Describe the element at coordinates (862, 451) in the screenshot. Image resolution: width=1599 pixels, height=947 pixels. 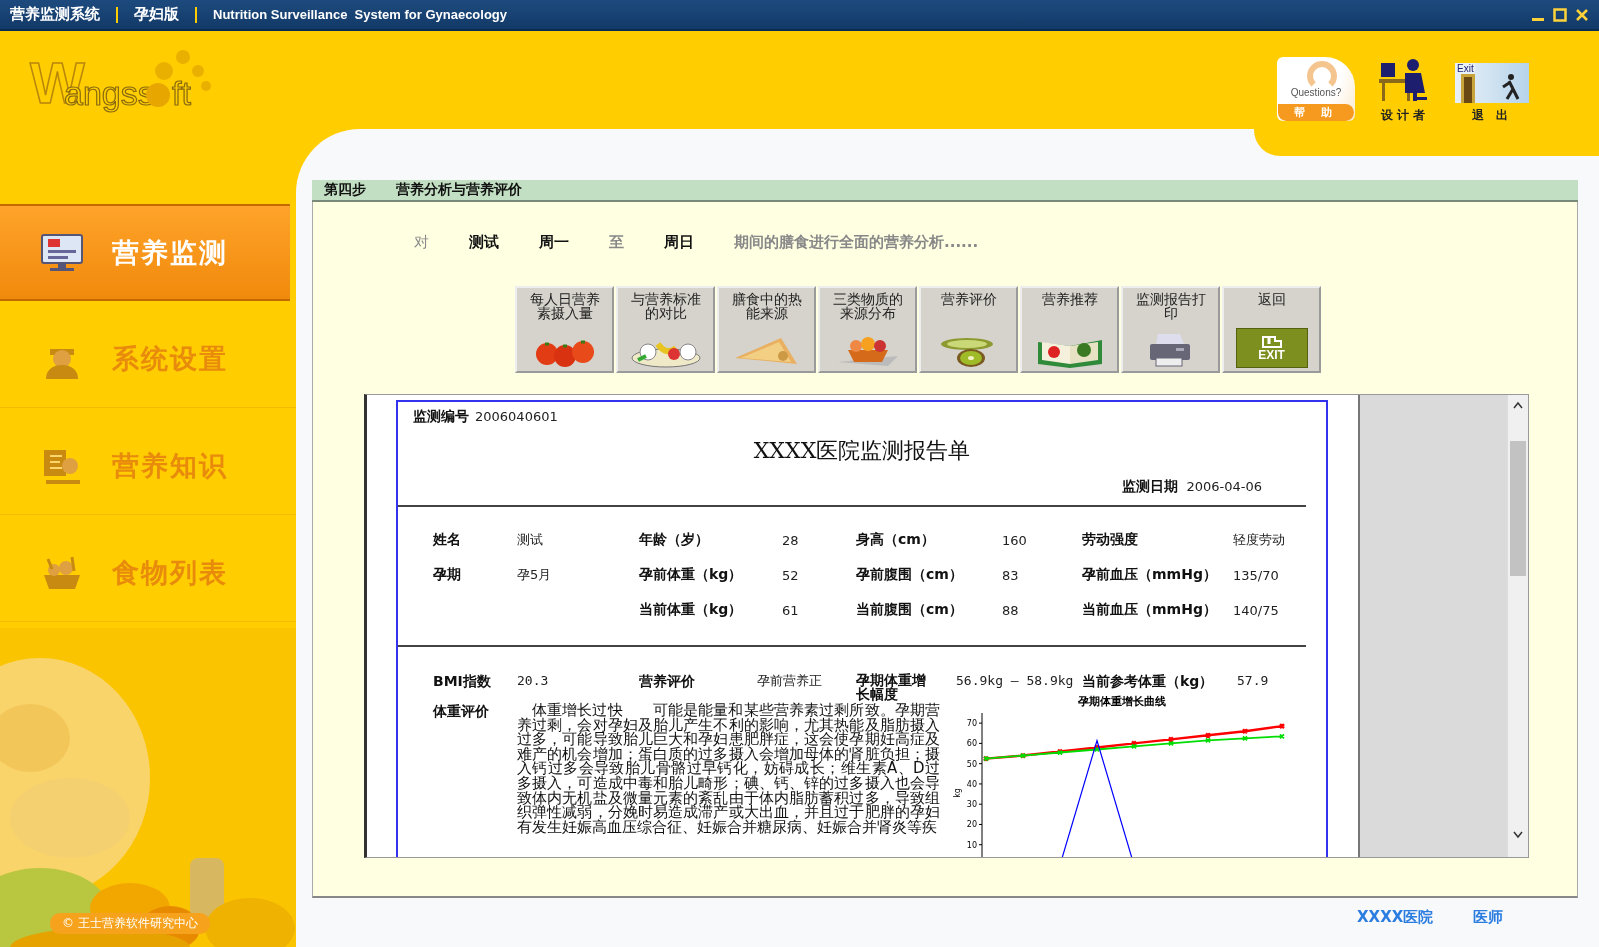
I see `report-title: XXXX医院监测报告单` at that location.